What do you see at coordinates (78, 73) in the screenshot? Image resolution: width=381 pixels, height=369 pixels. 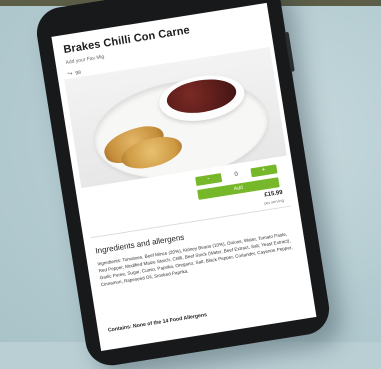 I see `share-count: 98` at bounding box center [78, 73].